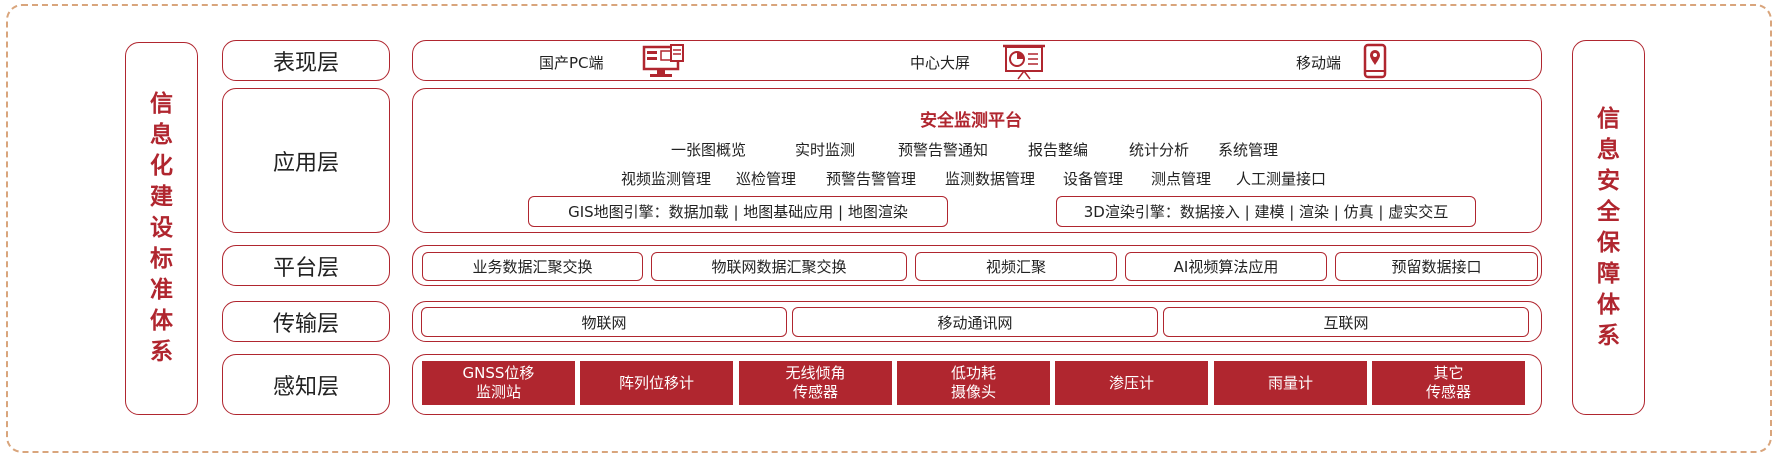 The height and width of the screenshot is (459, 1782). Describe the element at coordinates (1608, 335) in the screenshot. I see `right-pillar-char: 系` at that location.